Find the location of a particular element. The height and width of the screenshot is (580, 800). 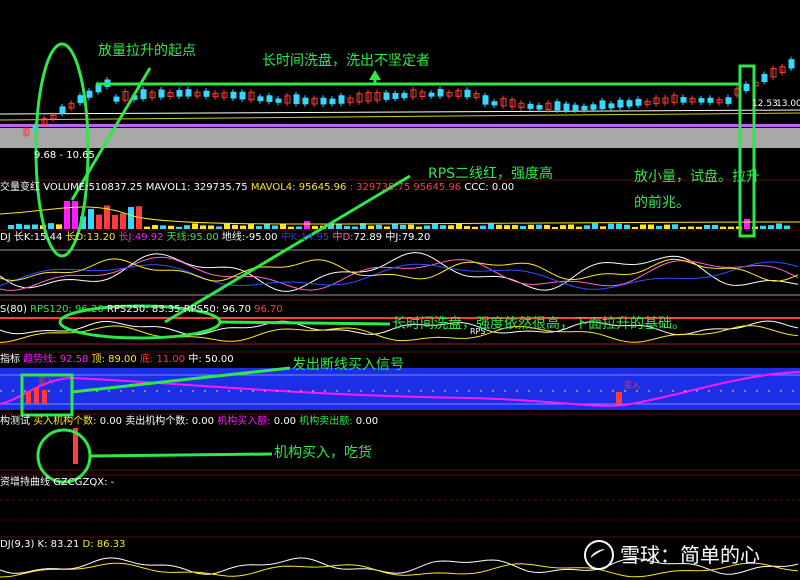

trial-volume-box is located at coordinates (747, 151).